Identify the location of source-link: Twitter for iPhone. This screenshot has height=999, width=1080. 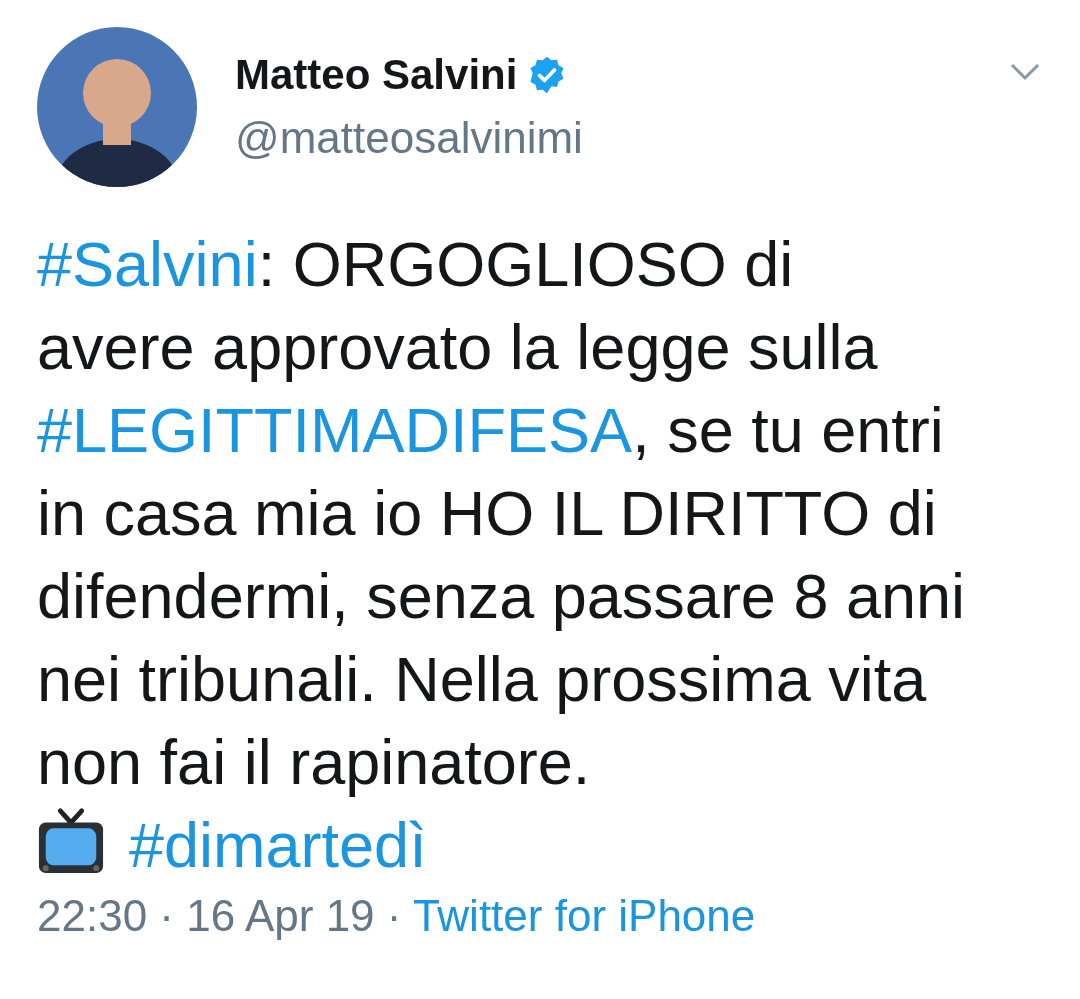
(584, 915).